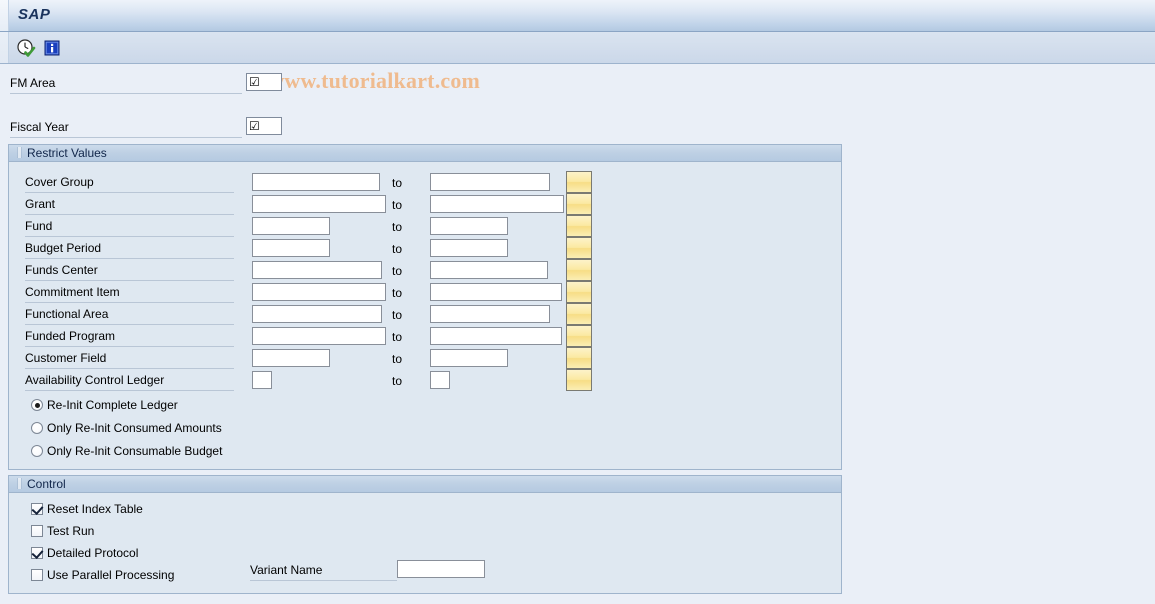  What do you see at coordinates (426, 226) in the screenshot?
I see `field-row: Fund to` at bounding box center [426, 226].